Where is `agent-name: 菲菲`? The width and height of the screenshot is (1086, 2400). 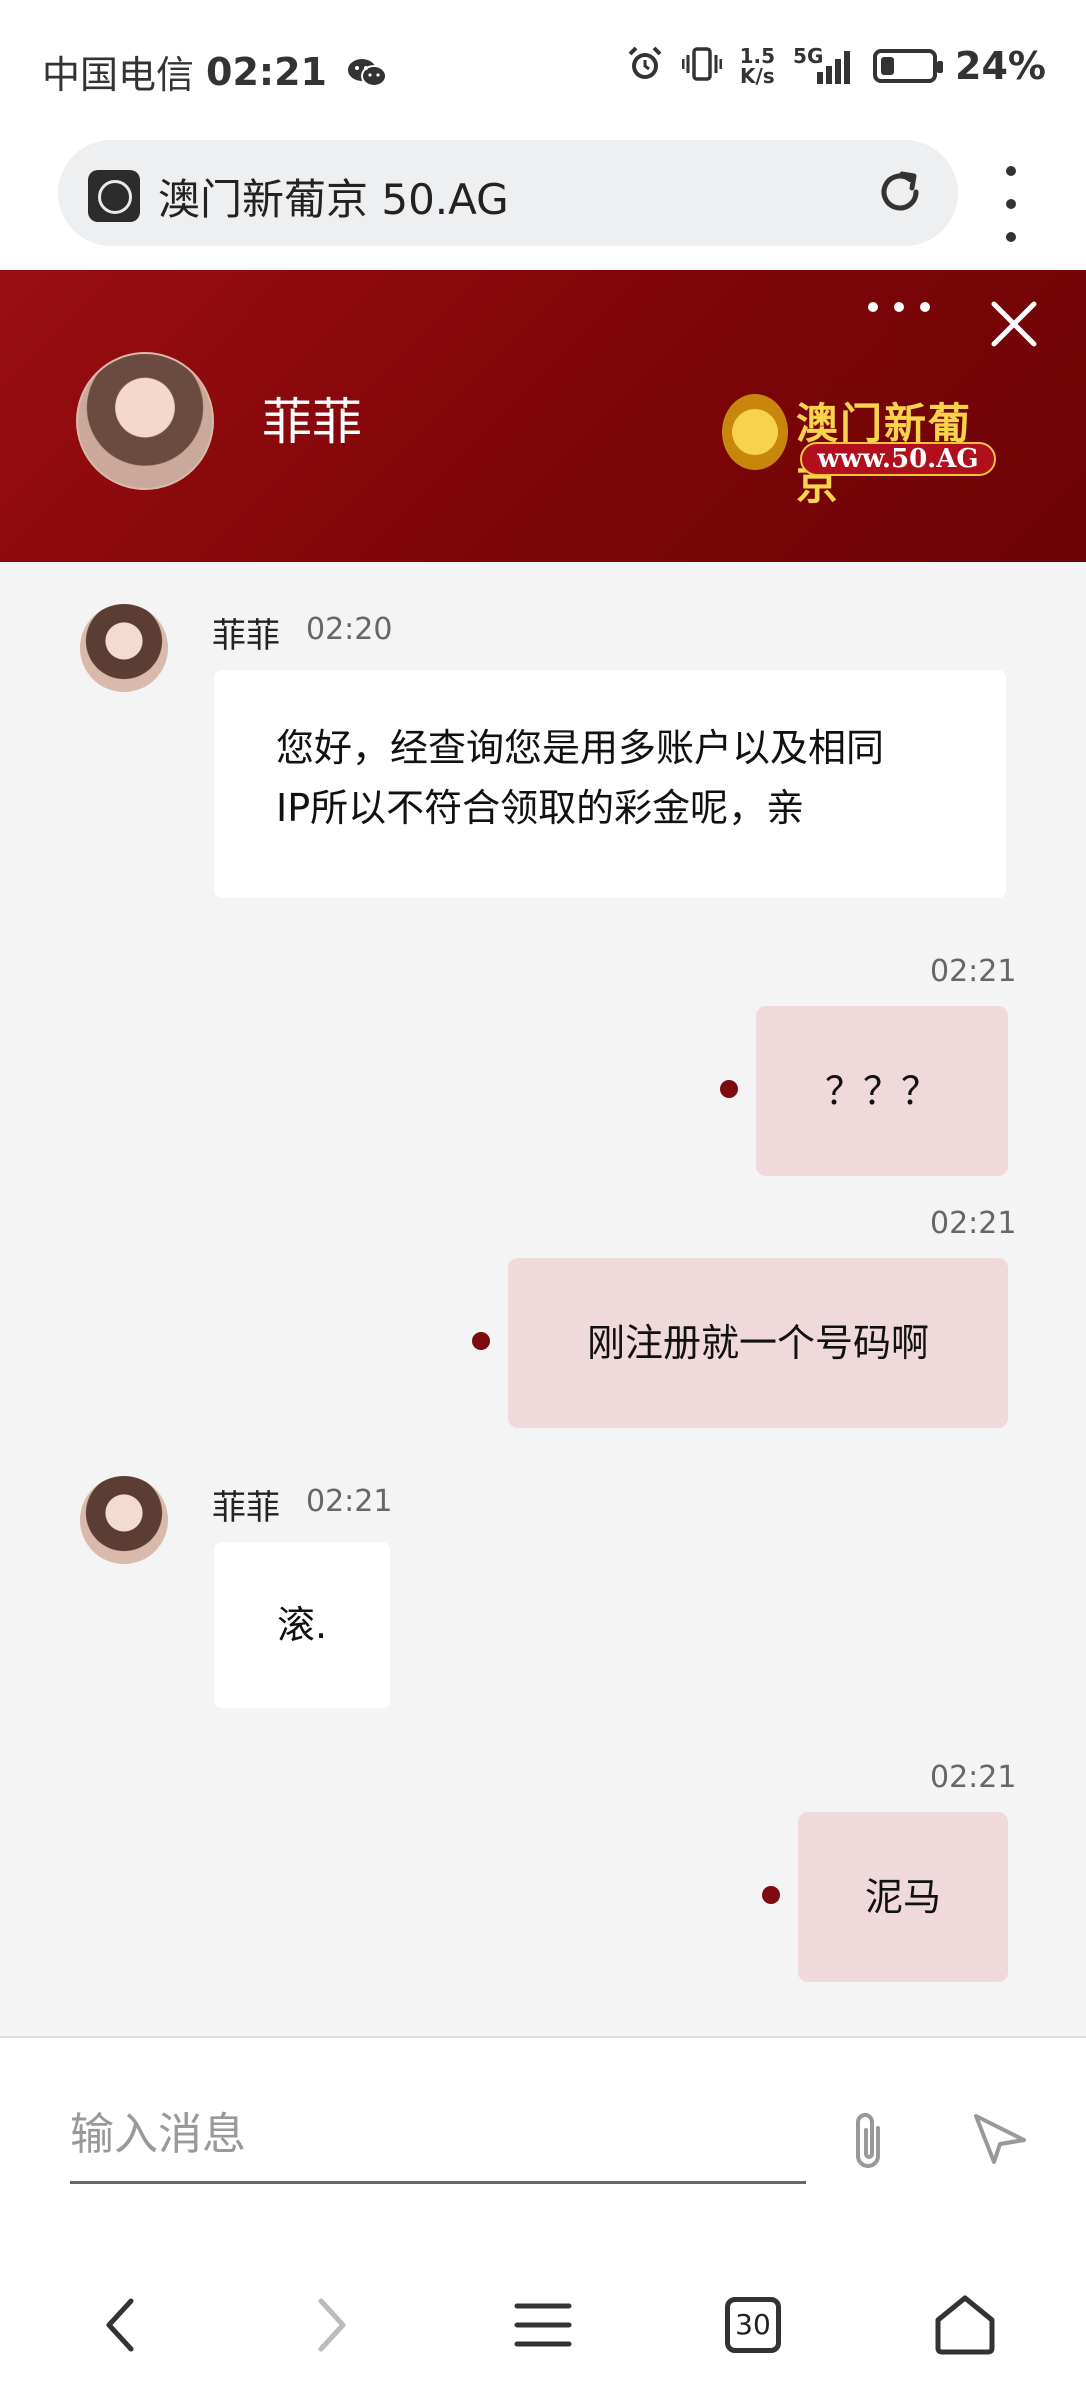 agent-name: 菲菲 is located at coordinates (312, 422).